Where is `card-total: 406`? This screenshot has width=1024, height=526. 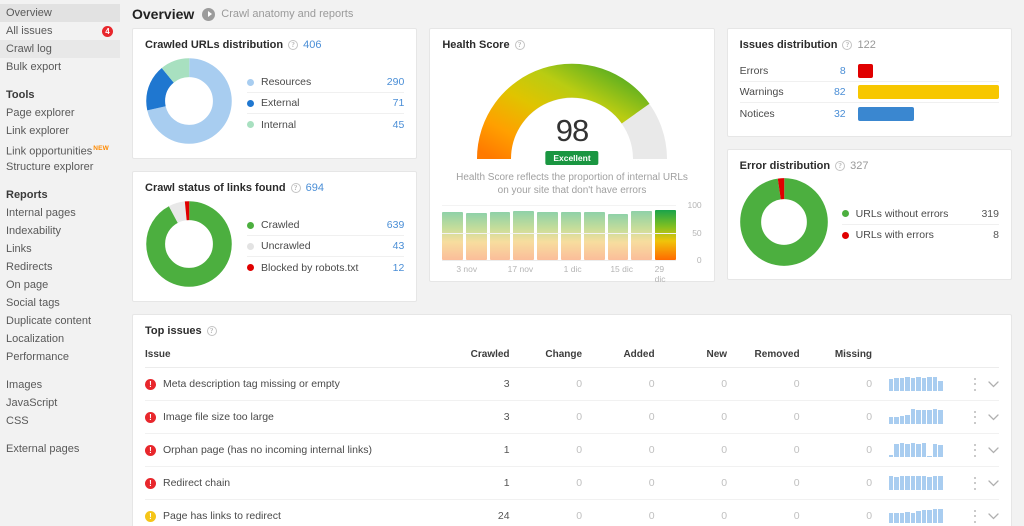 card-total: 406 is located at coordinates (312, 45).